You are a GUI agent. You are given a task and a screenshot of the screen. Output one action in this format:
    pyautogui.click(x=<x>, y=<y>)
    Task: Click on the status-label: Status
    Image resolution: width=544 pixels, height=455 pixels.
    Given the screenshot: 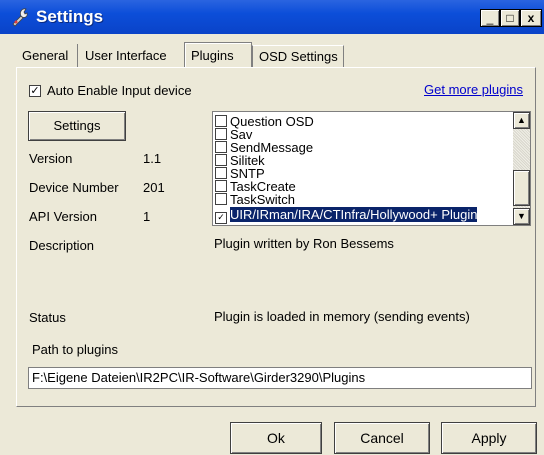 What is the action you would take?
    pyautogui.click(x=47, y=317)
    